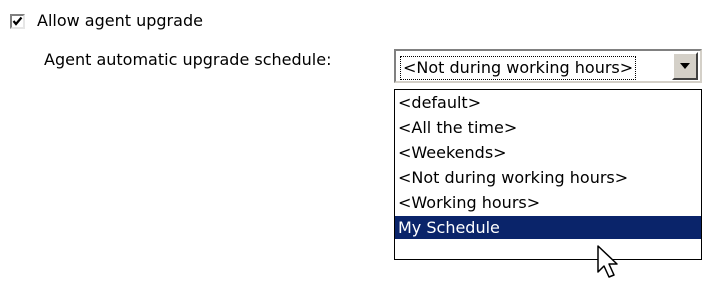  What do you see at coordinates (548, 202) in the screenshot?
I see `option-working-hours: <Working hours>` at bounding box center [548, 202].